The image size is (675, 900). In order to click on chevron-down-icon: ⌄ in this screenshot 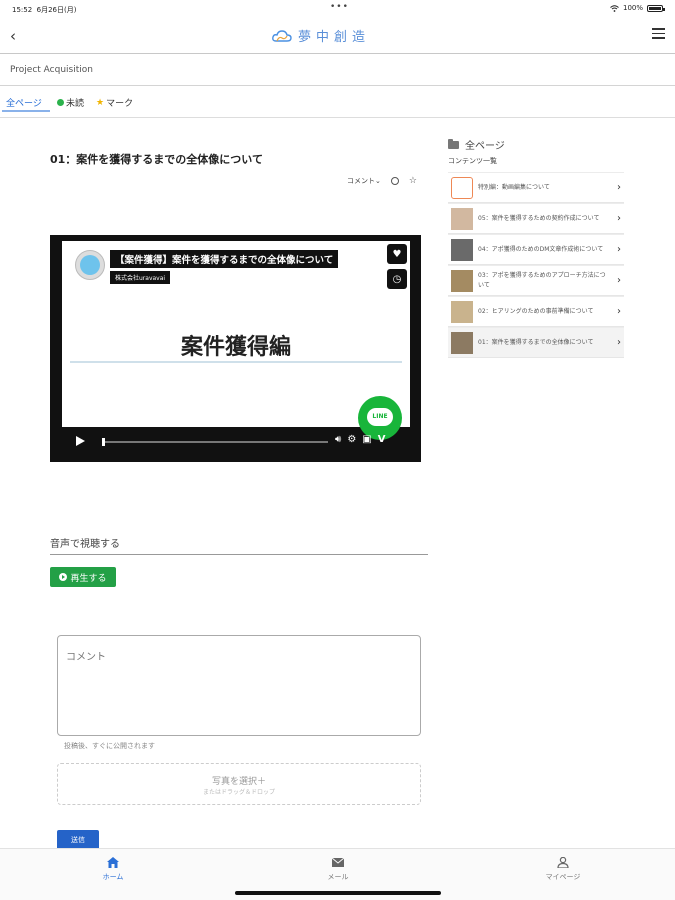, I will do `click(378, 181)`.